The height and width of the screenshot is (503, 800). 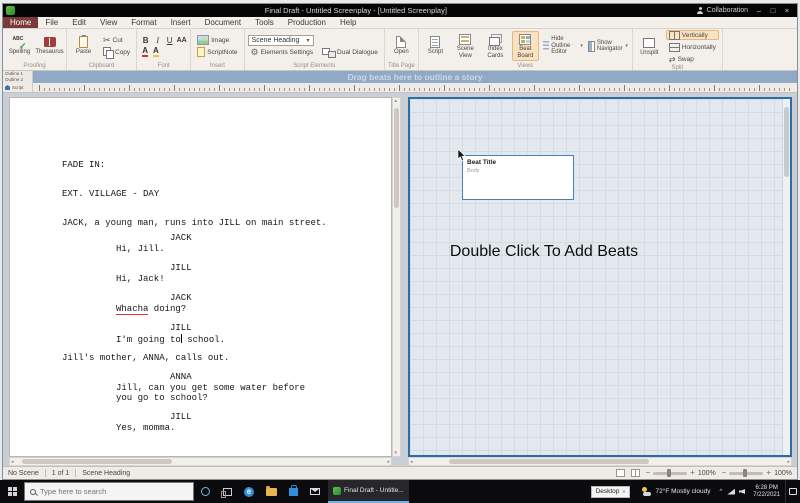 I want to click on clock: 6:28 PM 7/22/2021, so click(x=766, y=491).